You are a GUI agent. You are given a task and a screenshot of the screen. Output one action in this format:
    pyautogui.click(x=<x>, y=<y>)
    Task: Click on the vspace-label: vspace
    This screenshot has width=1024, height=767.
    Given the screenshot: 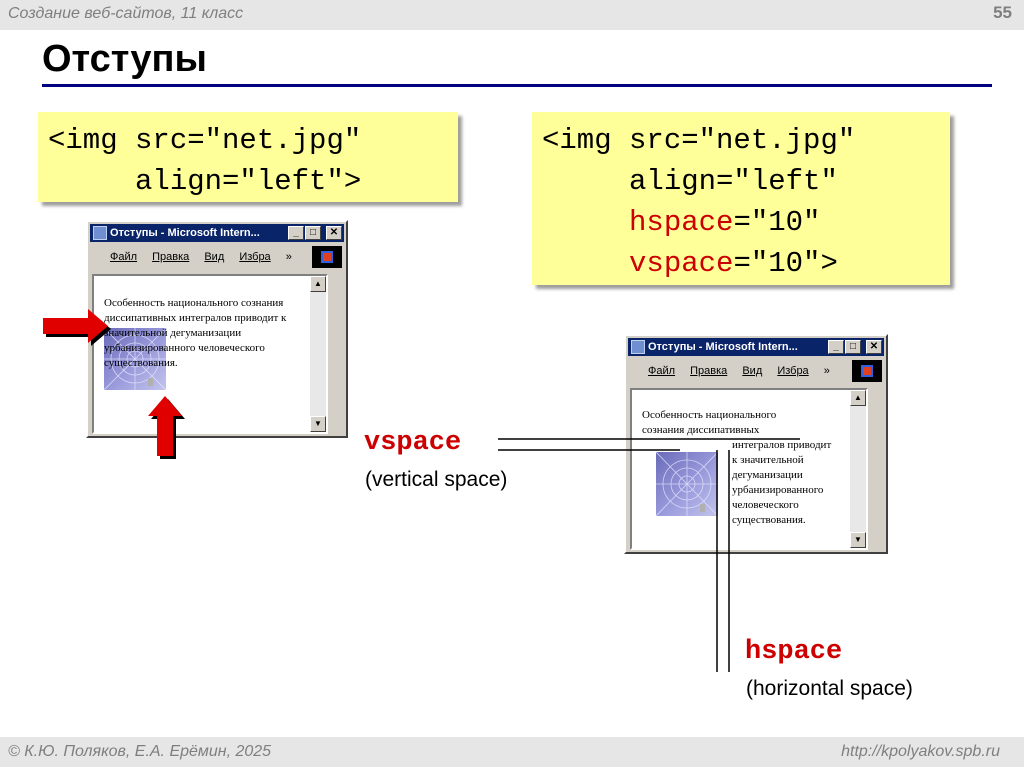 What is the action you would take?
    pyautogui.click(x=413, y=443)
    